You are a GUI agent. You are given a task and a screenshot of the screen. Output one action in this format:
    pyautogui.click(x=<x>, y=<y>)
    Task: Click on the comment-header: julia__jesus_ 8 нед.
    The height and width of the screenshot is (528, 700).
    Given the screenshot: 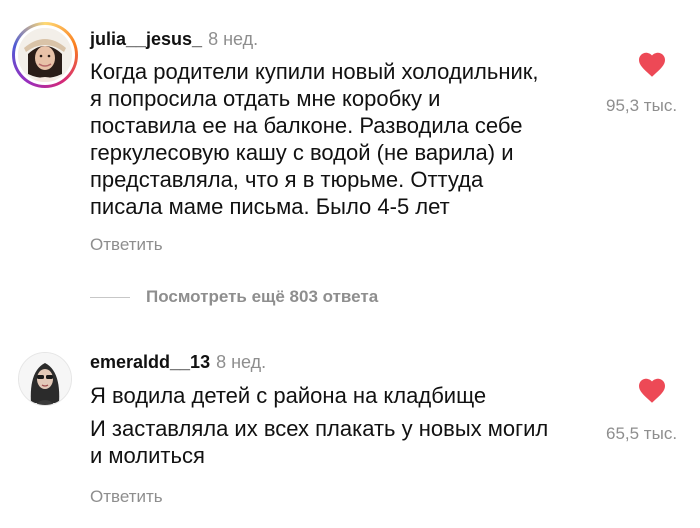 What is the action you would take?
    pyautogui.click(x=174, y=39)
    